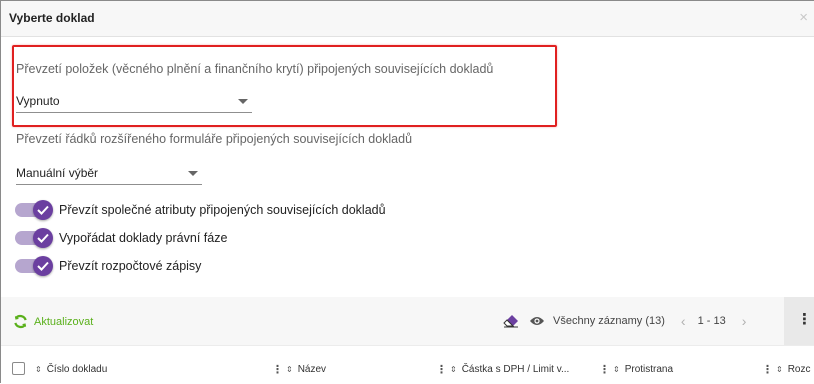 The height and width of the screenshot is (384, 814). I want to click on more-vertical-icon: ⋮, so click(804, 319).